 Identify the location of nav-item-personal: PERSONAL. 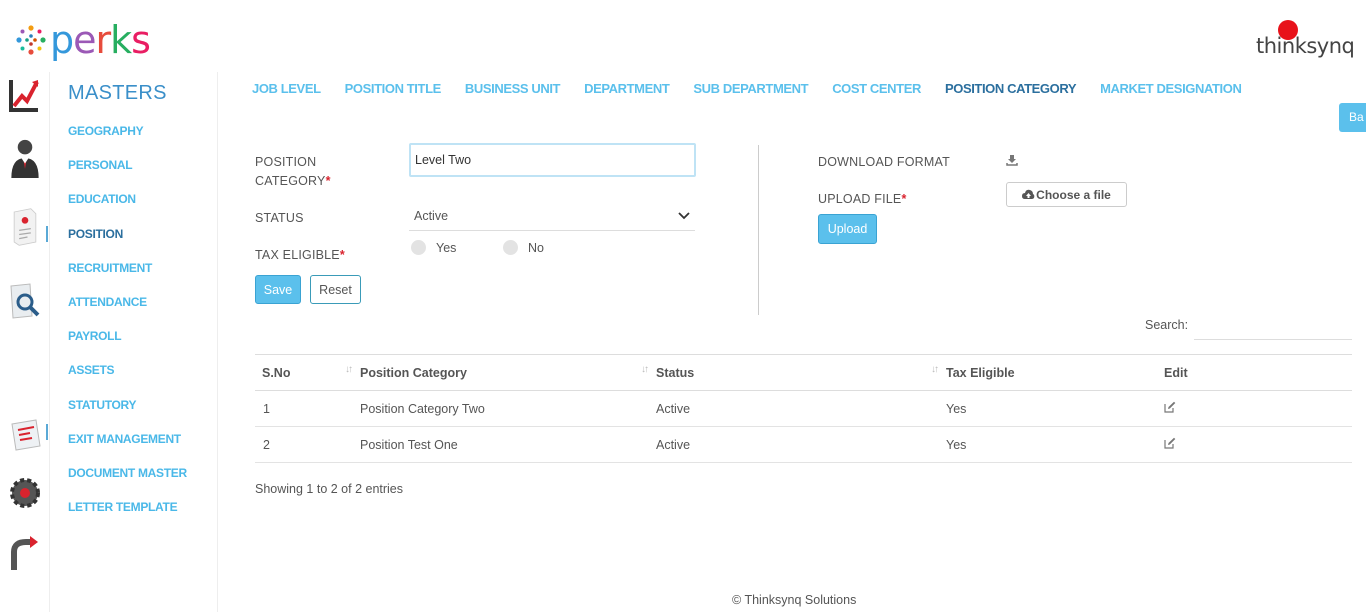
(127, 175).